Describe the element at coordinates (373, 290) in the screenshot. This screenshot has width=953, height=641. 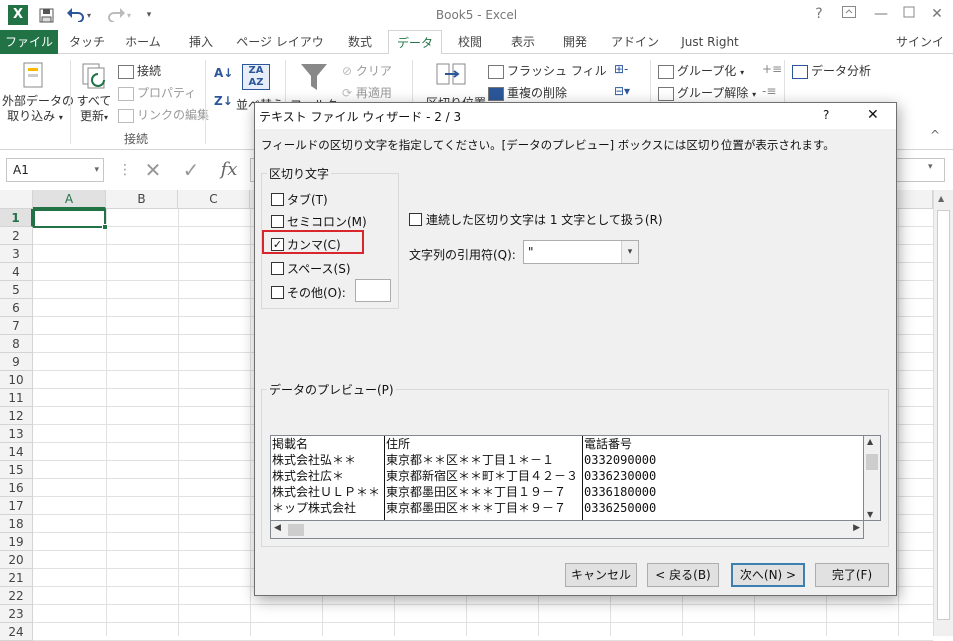
I see `delimiter-other-input` at that location.